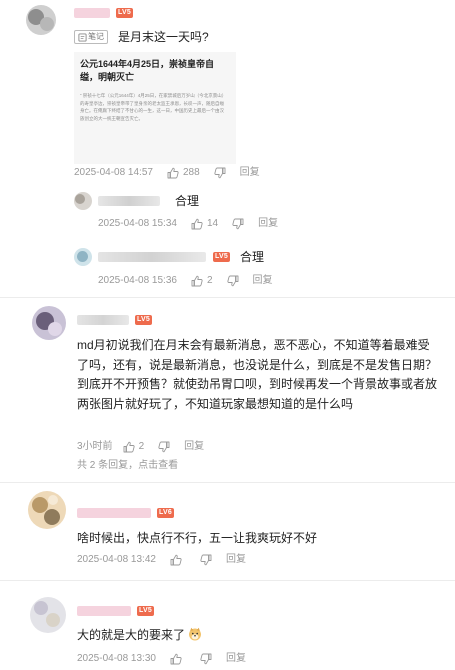 The height and width of the screenshot is (670, 455). Describe the element at coordinates (163, 37) in the screenshot. I see `comment-text: 是月末这一天吗?` at that location.